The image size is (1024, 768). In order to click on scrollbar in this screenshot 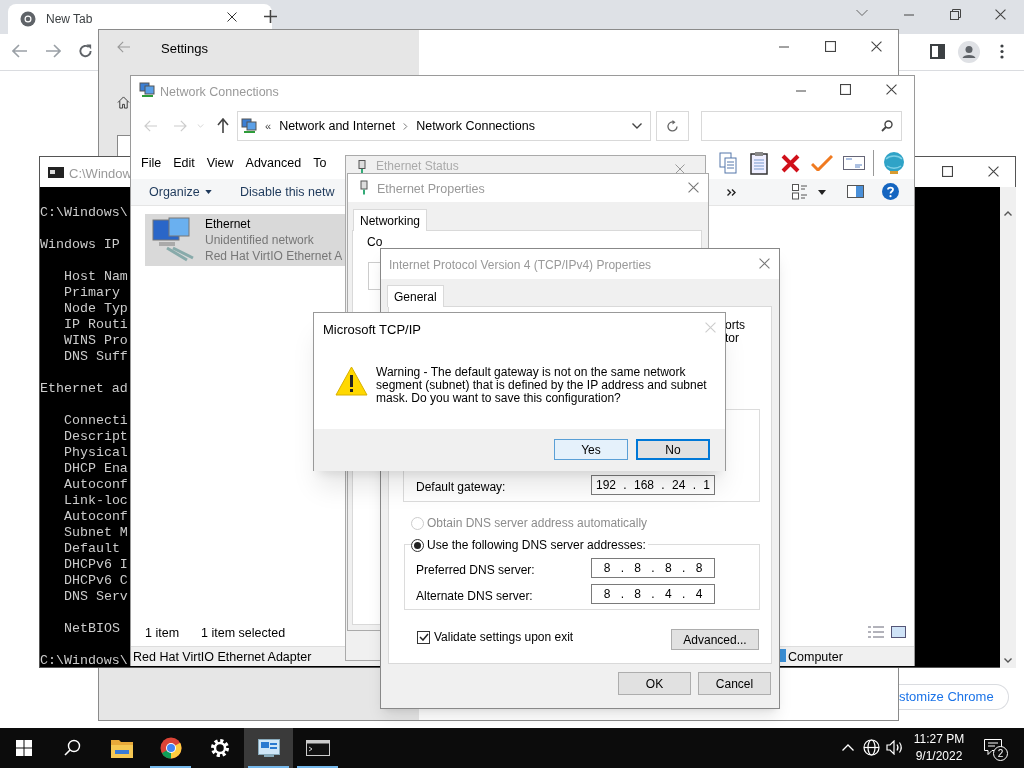, I will do `click(1008, 427)`.